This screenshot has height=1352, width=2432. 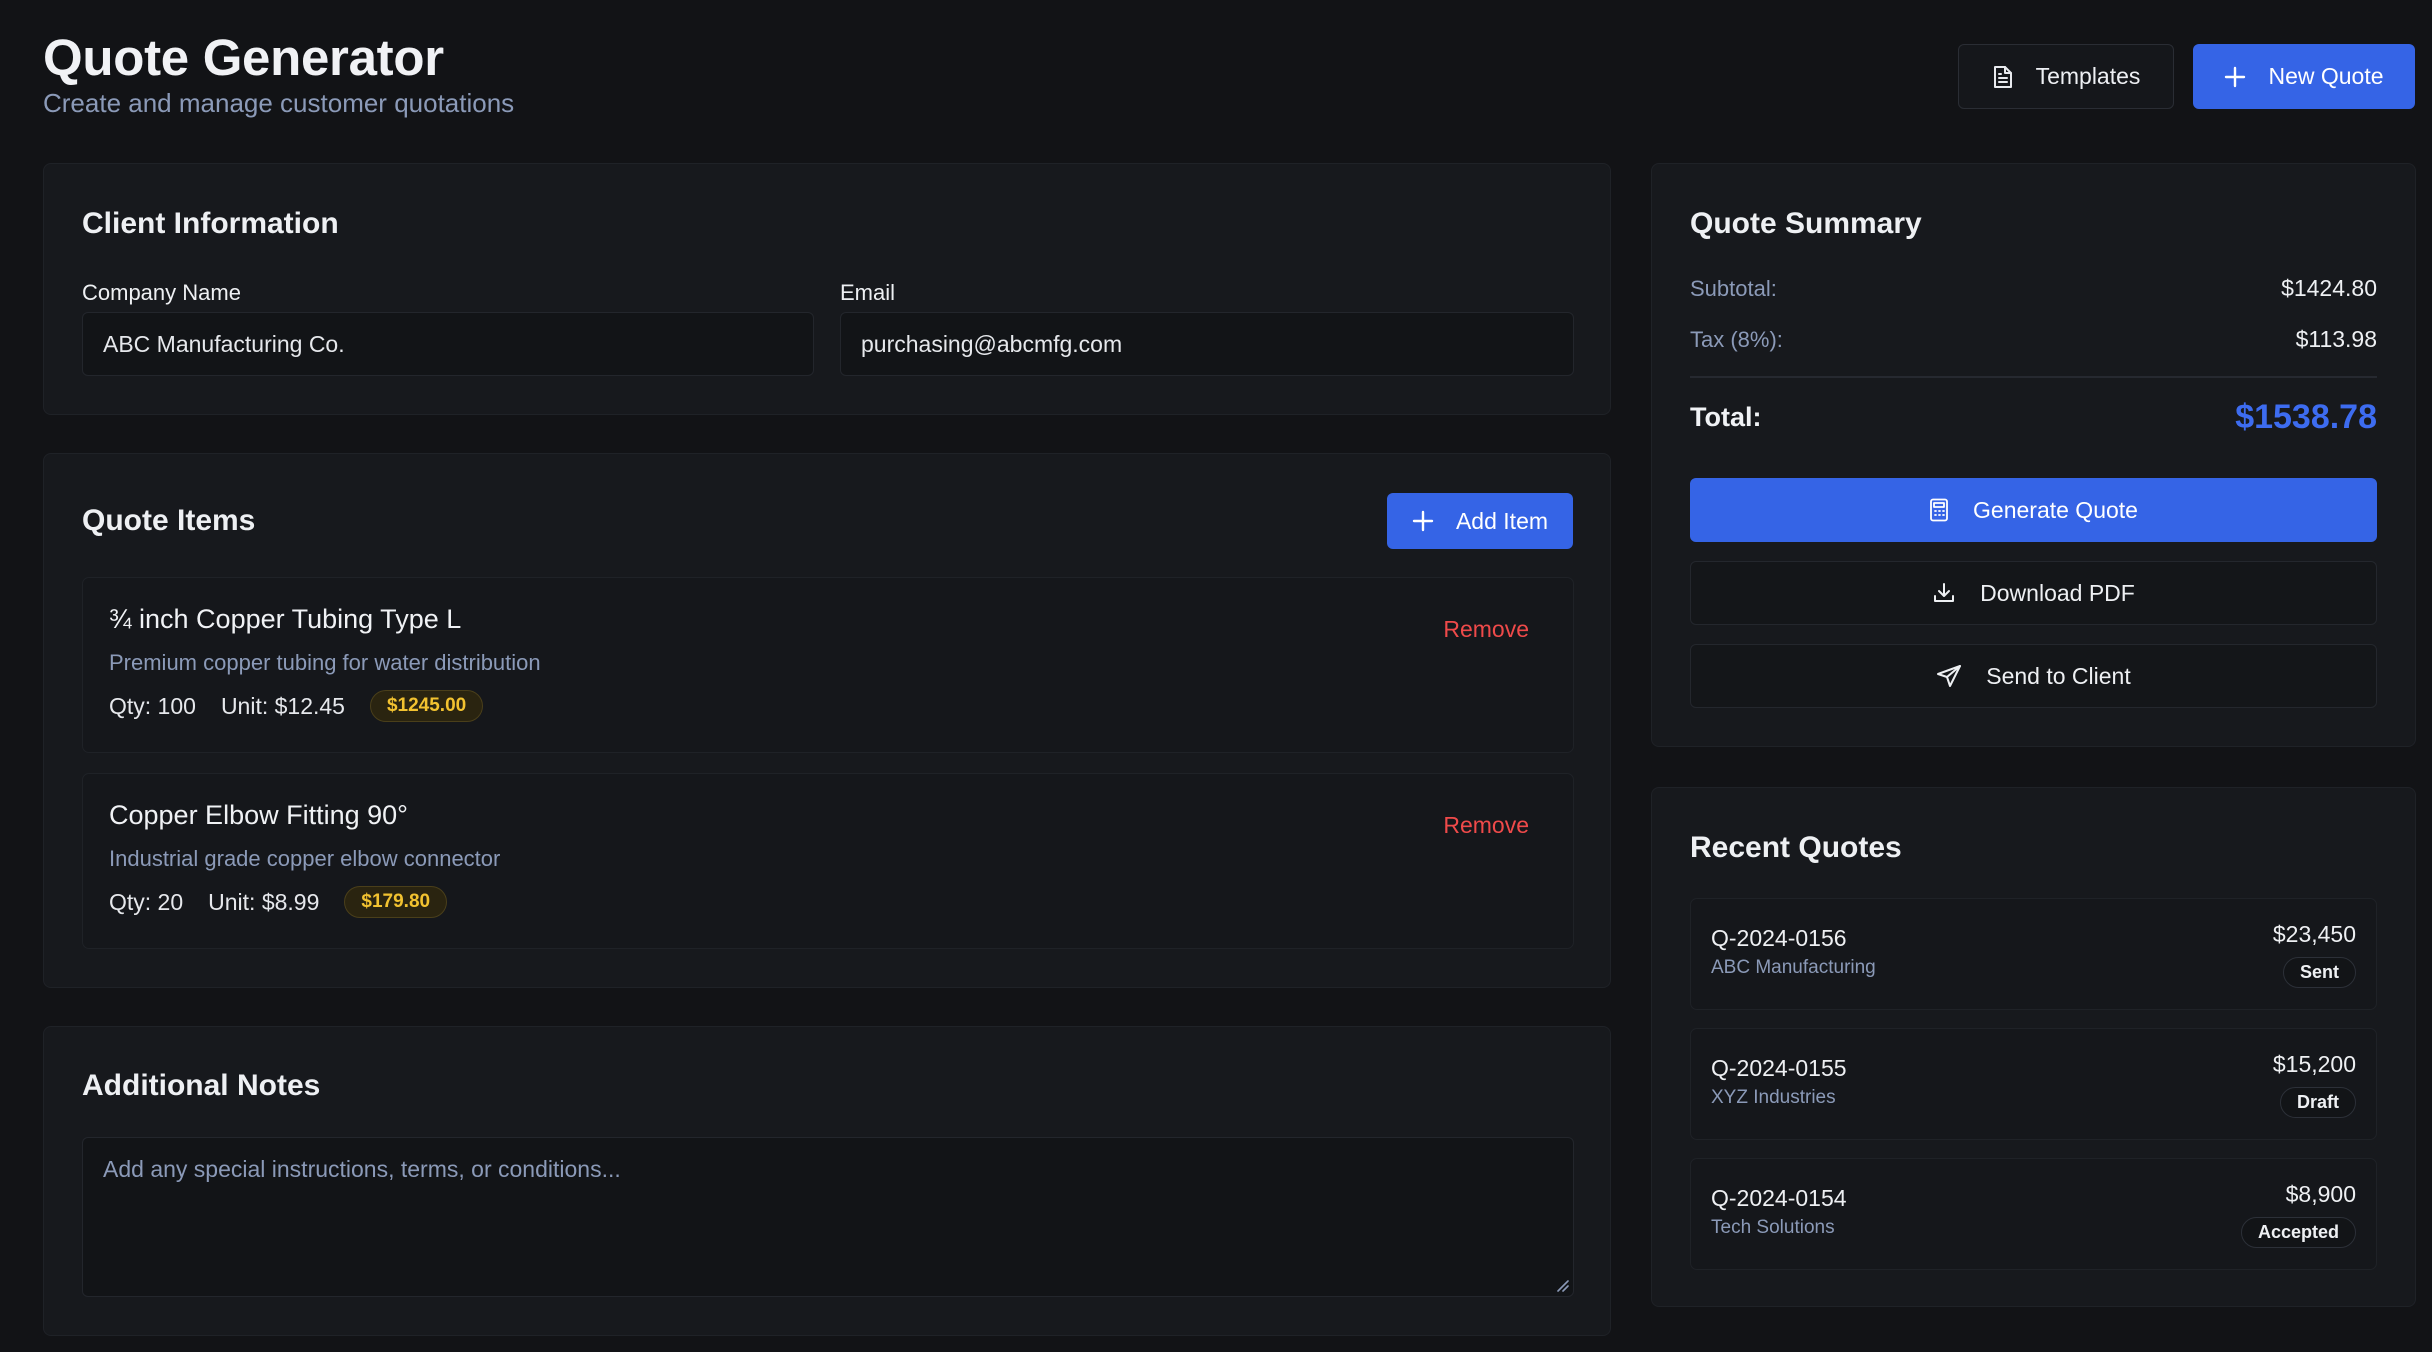 I want to click on item-description: Industrial grade copper elbow connector, so click(x=305, y=858).